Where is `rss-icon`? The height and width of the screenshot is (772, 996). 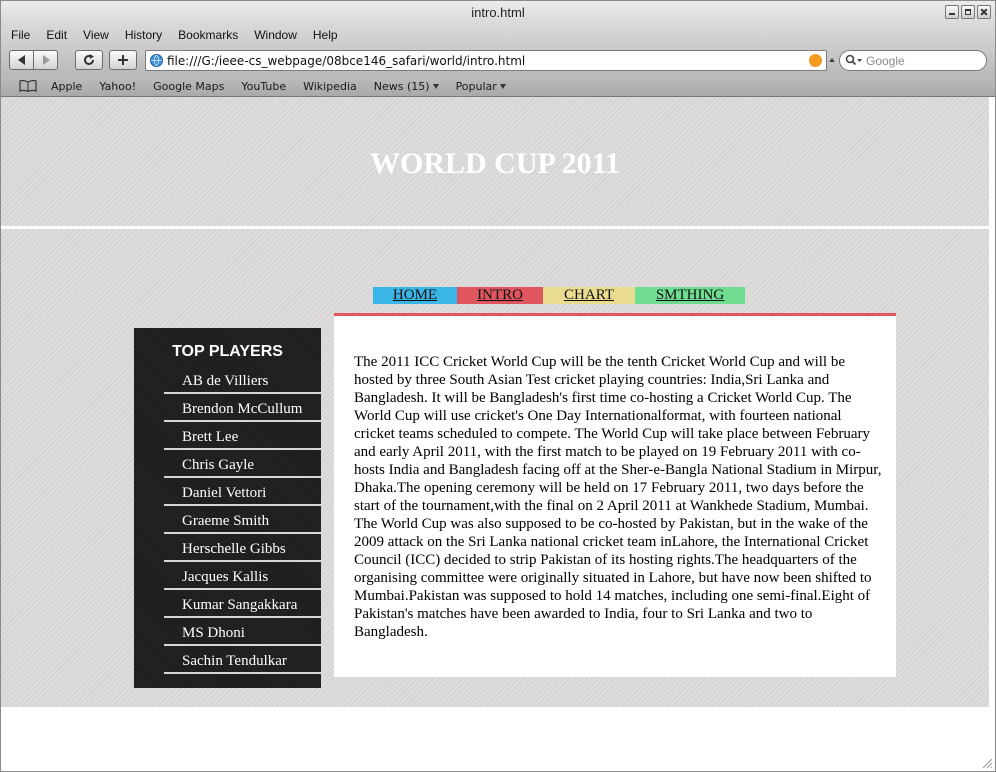 rss-icon is located at coordinates (815, 60).